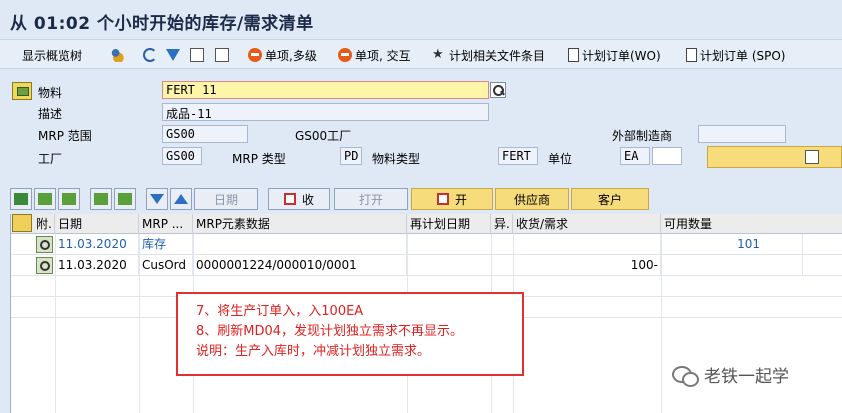 This screenshot has height=413, width=842. I want to click on cell-element-data, so click(300, 244).